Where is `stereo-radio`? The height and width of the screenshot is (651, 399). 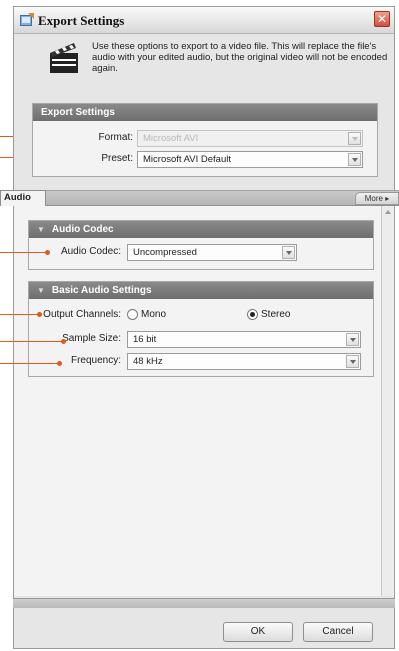
stereo-radio is located at coordinates (252, 314).